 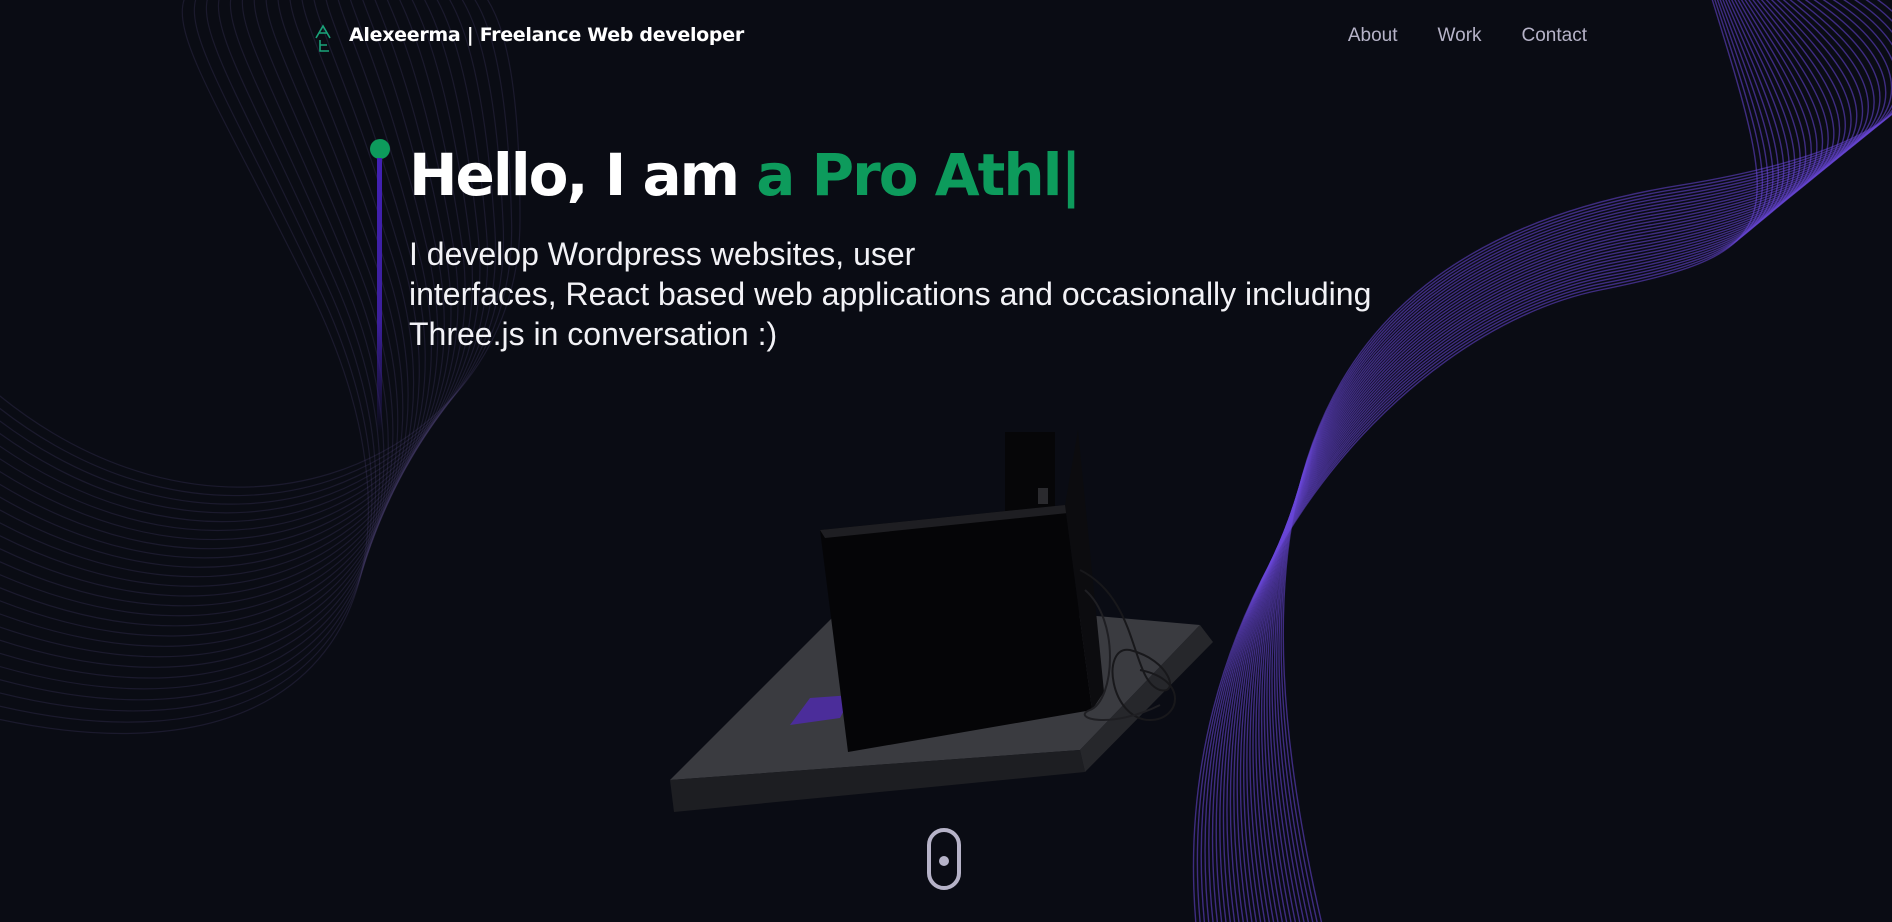 I want to click on ae-monogram-icon, so click(x=323, y=38).